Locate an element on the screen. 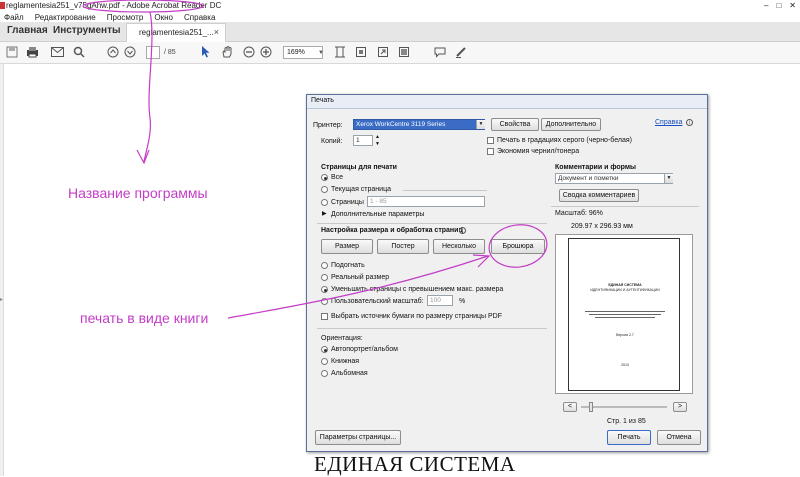  annotation-circle-booklet is located at coordinates (518, 246).